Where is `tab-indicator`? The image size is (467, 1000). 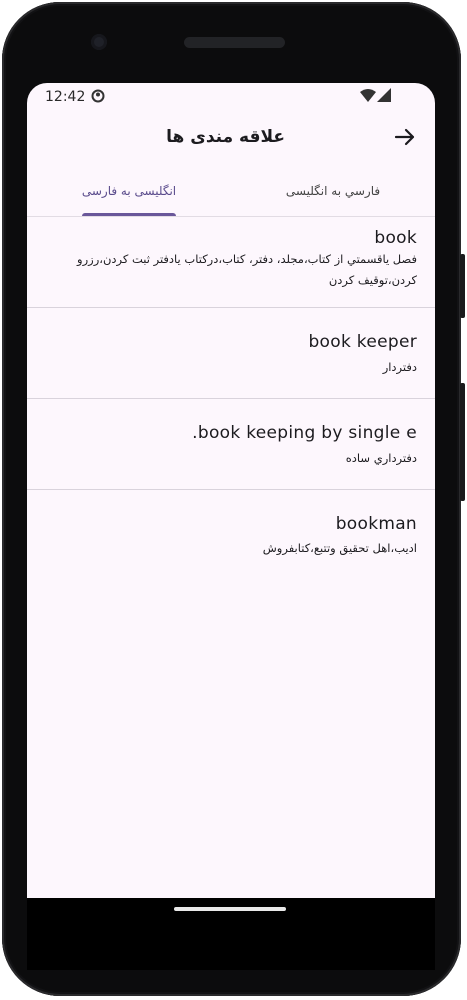
tab-indicator is located at coordinates (129, 214).